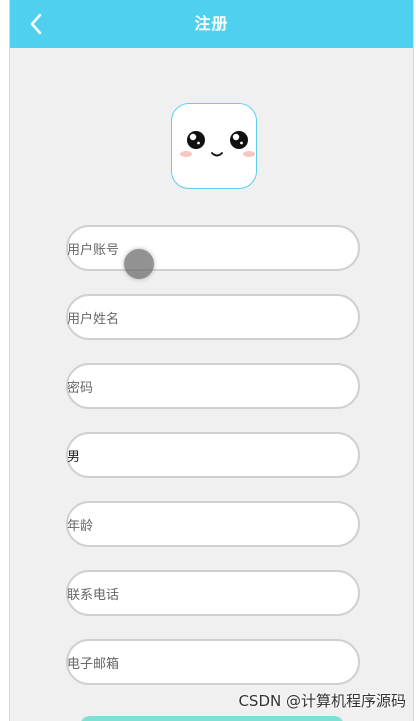  What do you see at coordinates (212, 718) in the screenshot?
I see `register-button` at bounding box center [212, 718].